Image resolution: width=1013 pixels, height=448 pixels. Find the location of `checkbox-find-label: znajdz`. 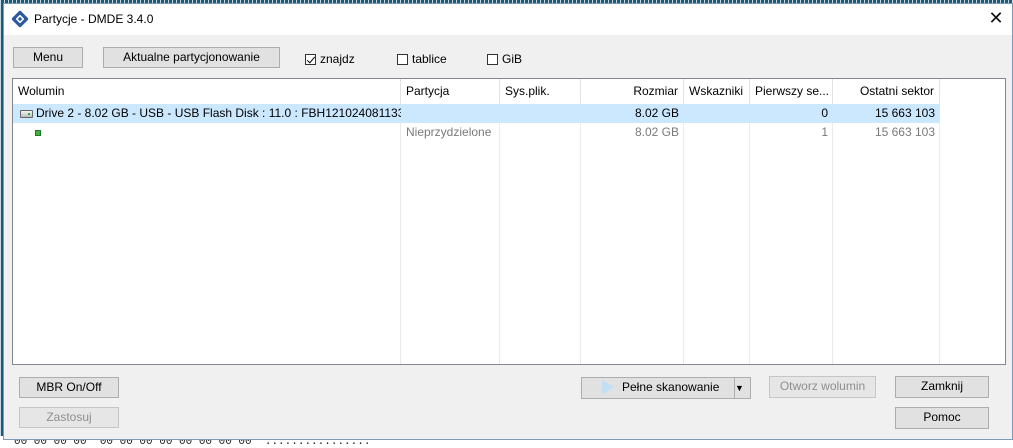

checkbox-find-label: znajdz is located at coordinates (337, 59).